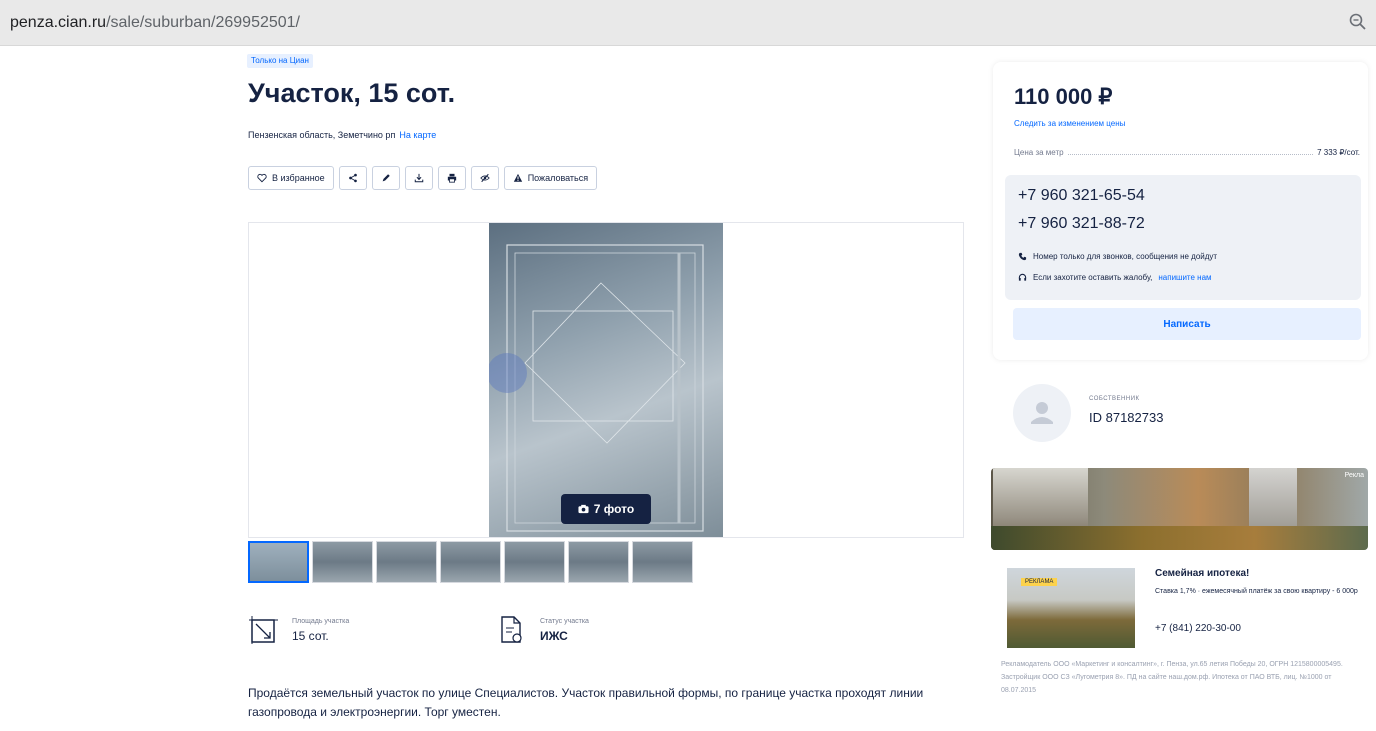  Describe the element at coordinates (1093, 277) in the screenshot. I see `complaint-prefix: Если захотите оставить жалобу,` at that location.